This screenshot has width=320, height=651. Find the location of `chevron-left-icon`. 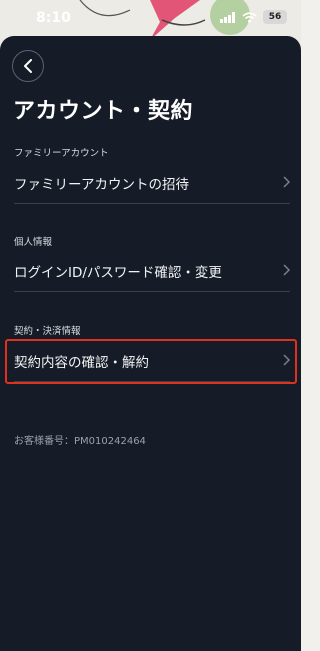

chevron-left-icon is located at coordinates (28, 66).